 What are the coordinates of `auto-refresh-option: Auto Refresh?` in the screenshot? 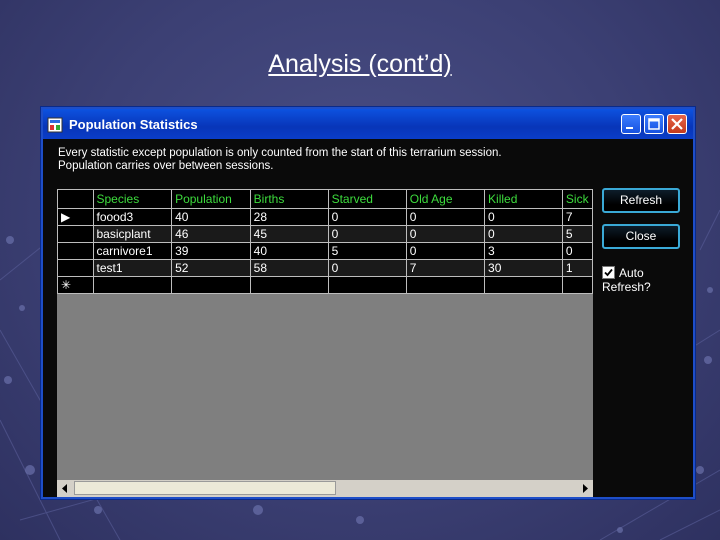 It's located at (647, 280).